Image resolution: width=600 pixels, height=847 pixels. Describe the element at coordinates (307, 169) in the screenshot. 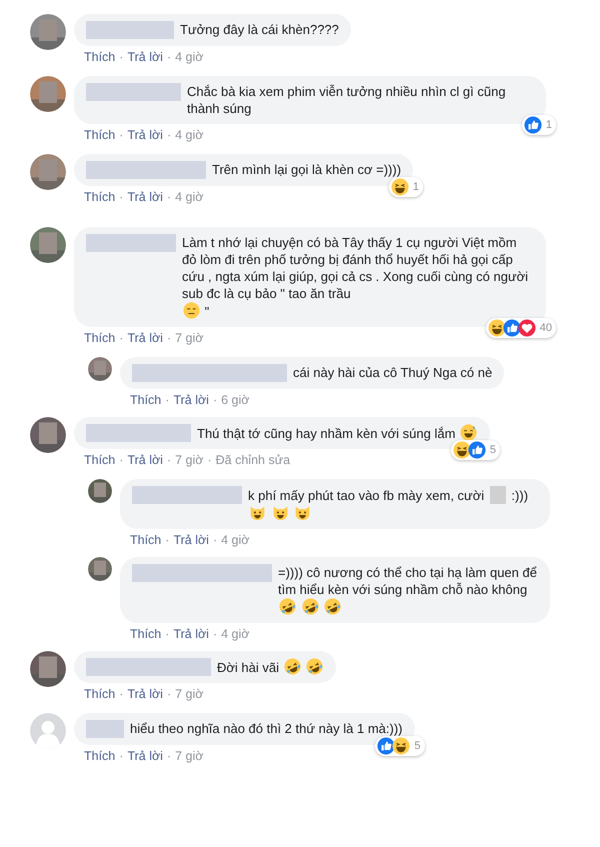

I see `comment-text: Trên mình lại gọi là khèn cơ =))))` at that location.